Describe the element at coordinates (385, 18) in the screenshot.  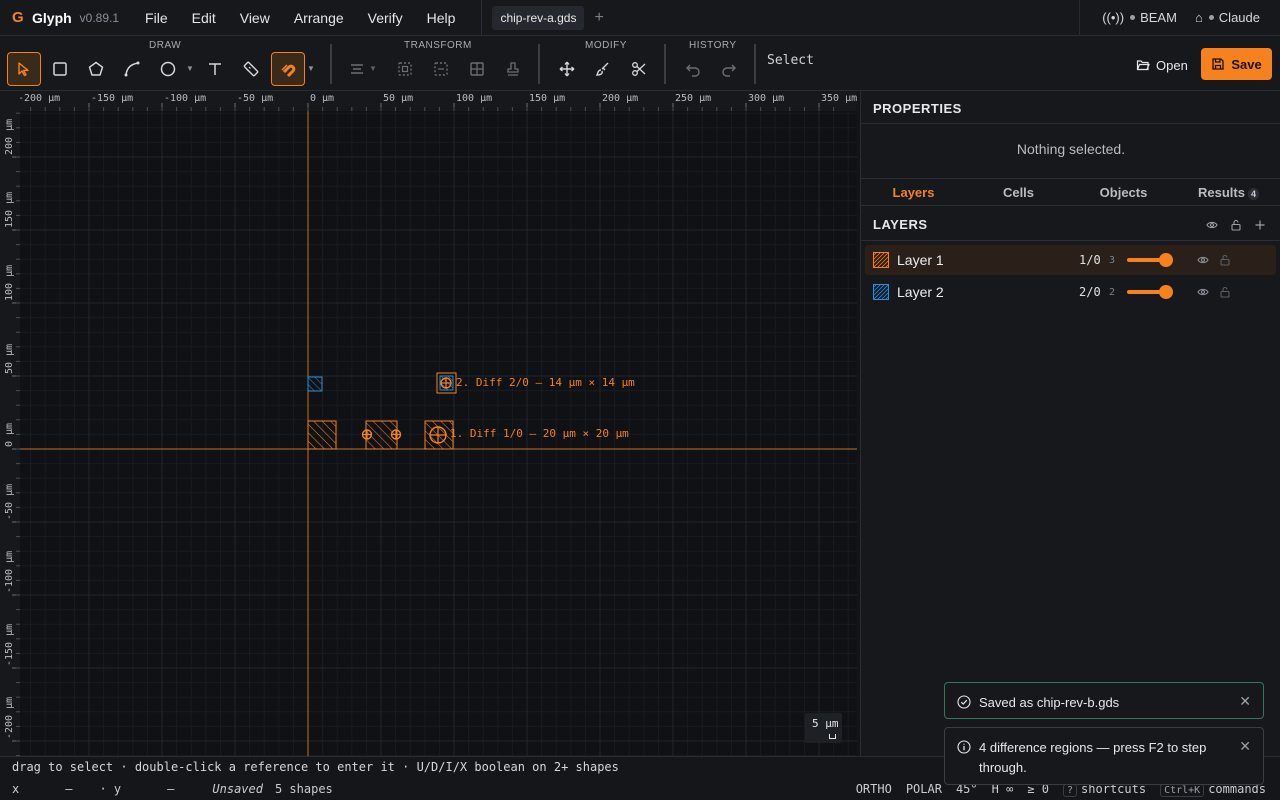
I see `menu-verify: Verify` at that location.